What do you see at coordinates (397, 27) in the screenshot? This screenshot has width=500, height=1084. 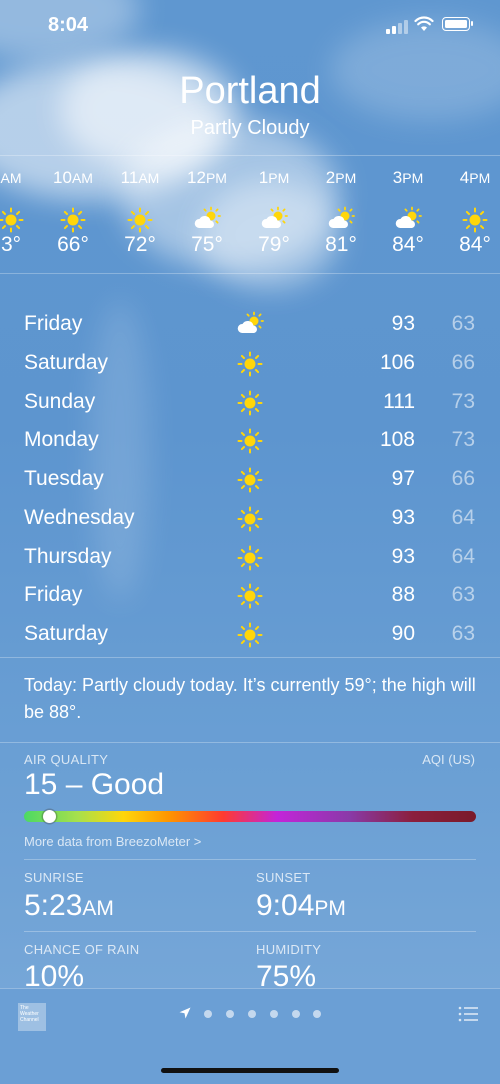 I see `cellular-signal-icon` at bounding box center [397, 27].